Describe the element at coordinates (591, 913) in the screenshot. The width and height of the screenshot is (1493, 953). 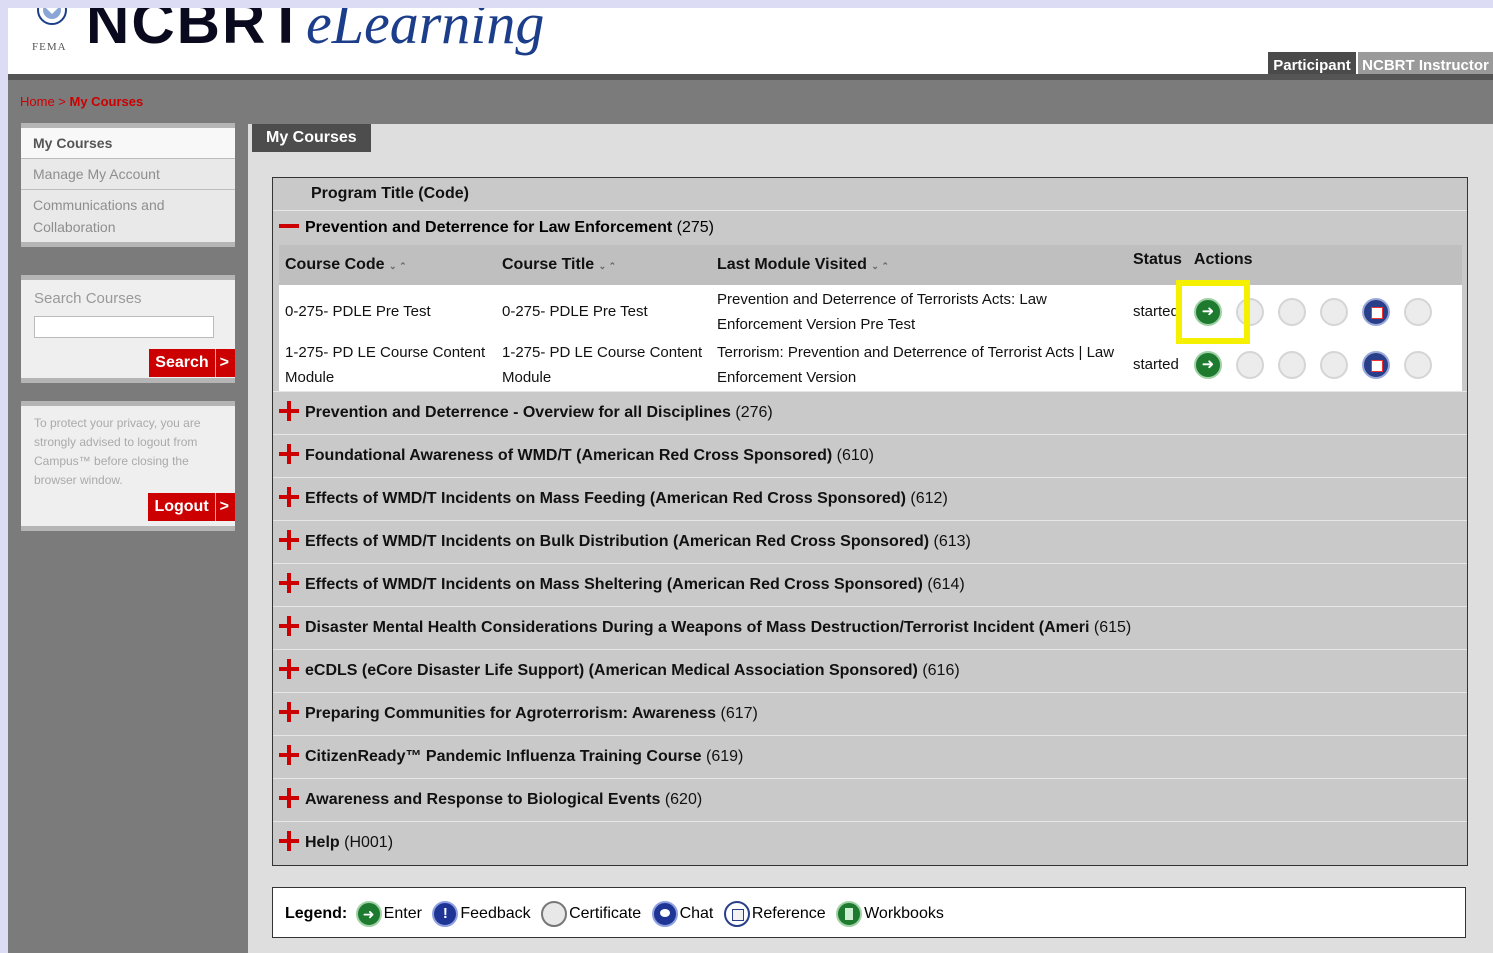
I see `legend-certificate: Certificate` at that location.